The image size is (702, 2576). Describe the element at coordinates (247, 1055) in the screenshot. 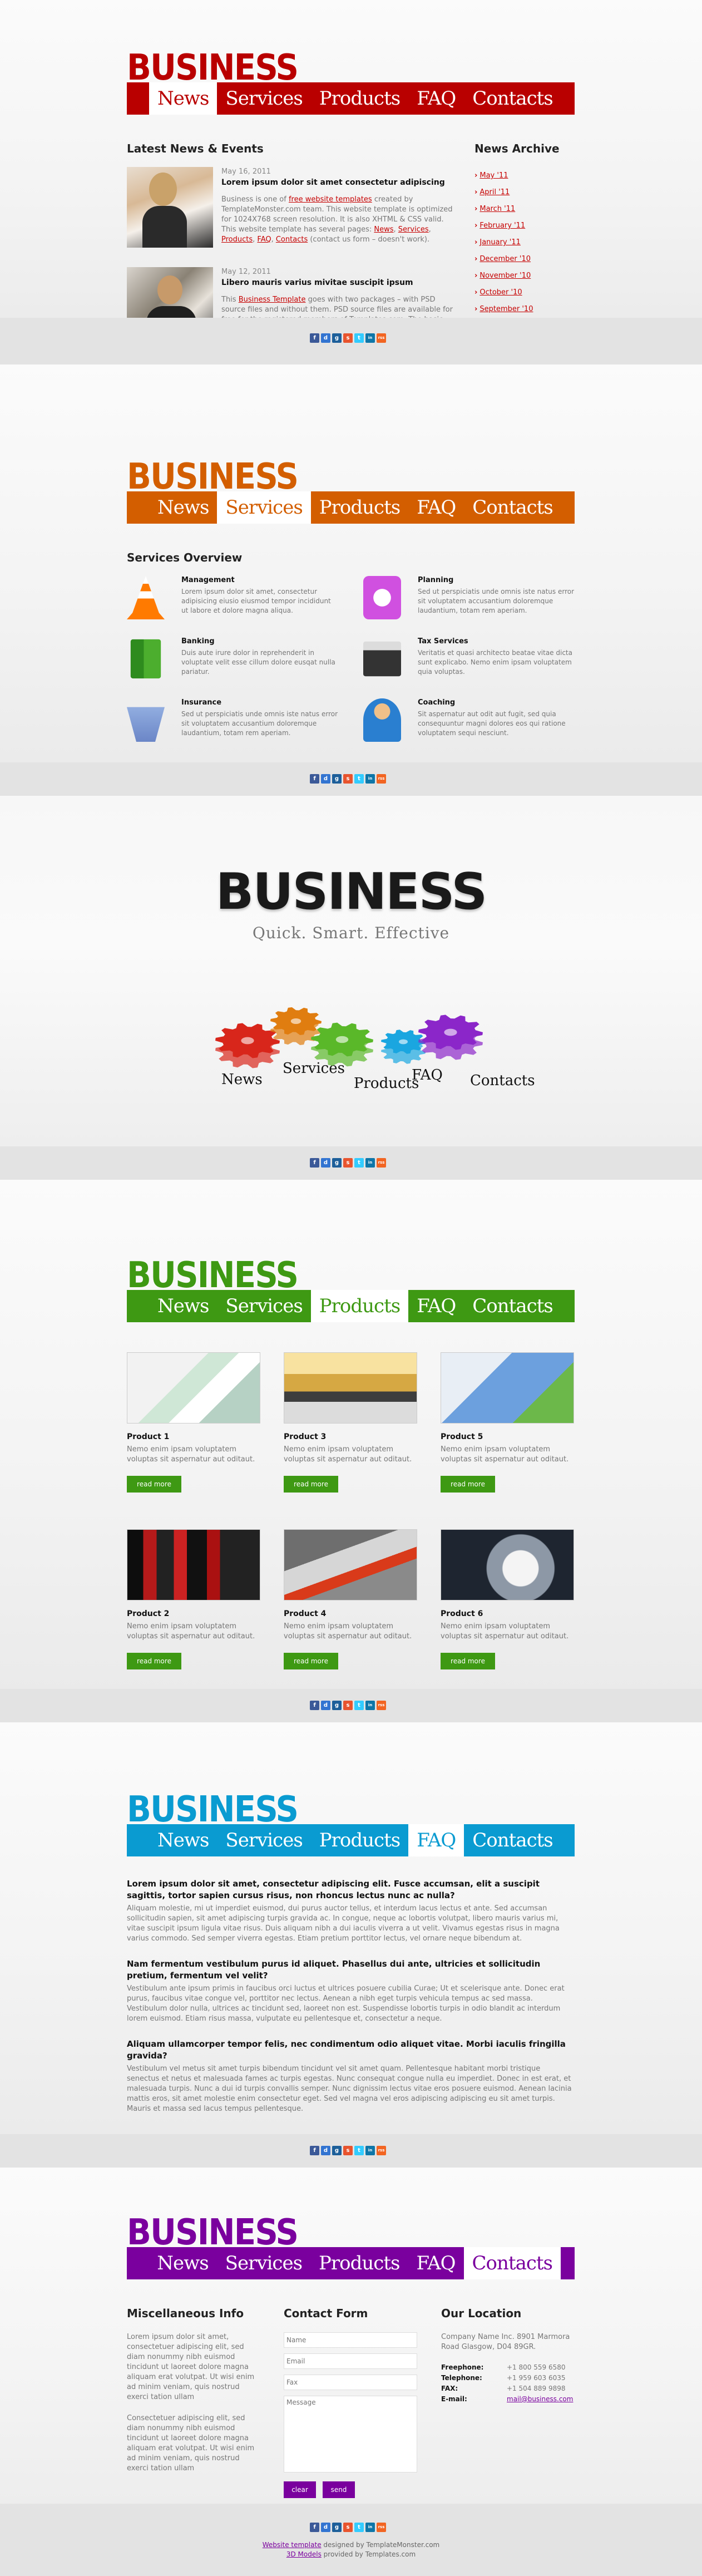

I see `gear-news: News` at that location.